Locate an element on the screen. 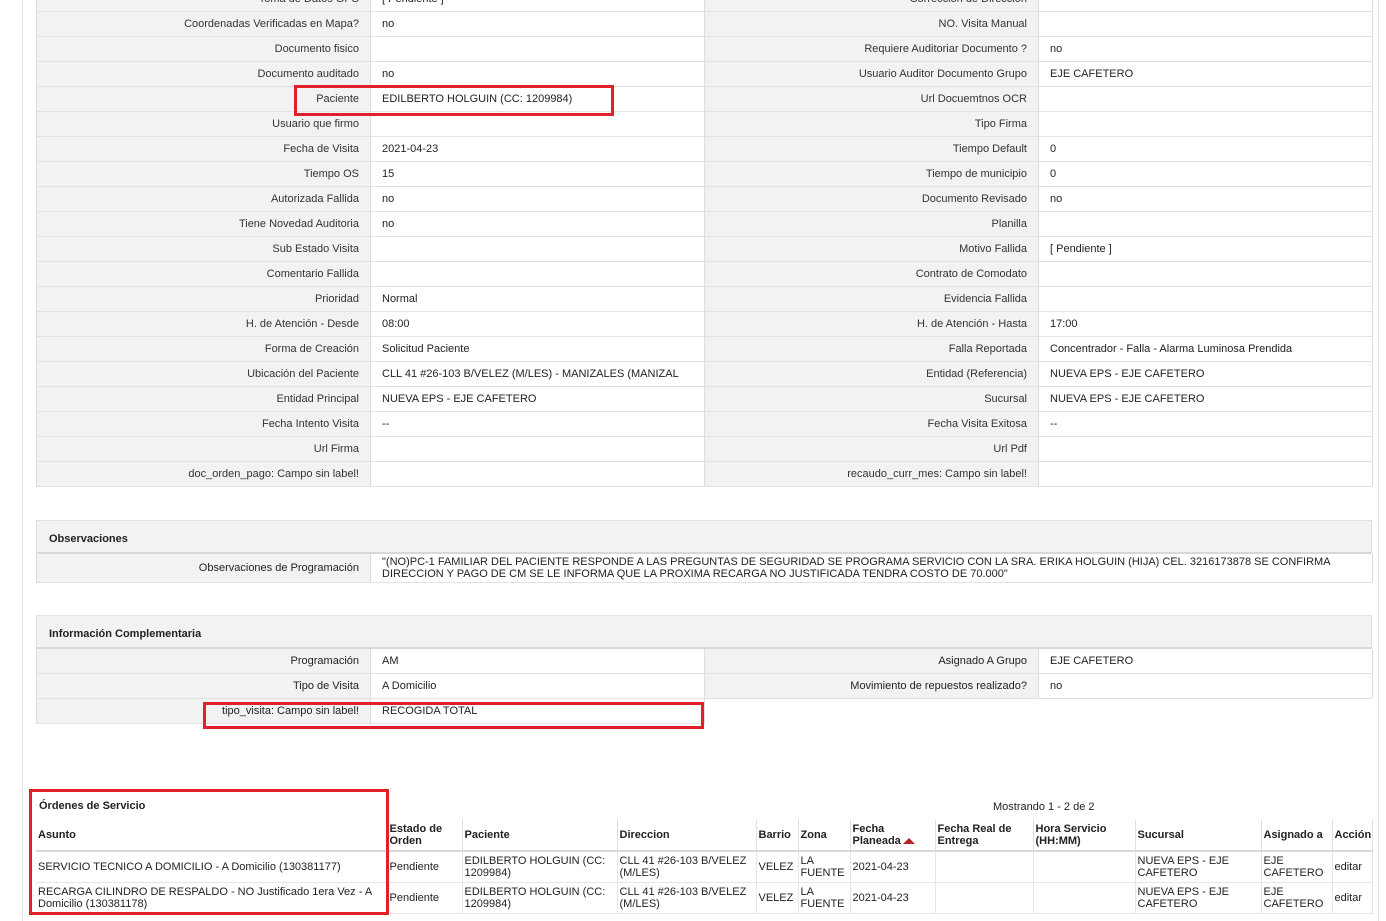  field-label-coordenadas-verificadas-en-mapa: Coordenadas Verificadas en Mapa? is located at coordinates (203, 24).